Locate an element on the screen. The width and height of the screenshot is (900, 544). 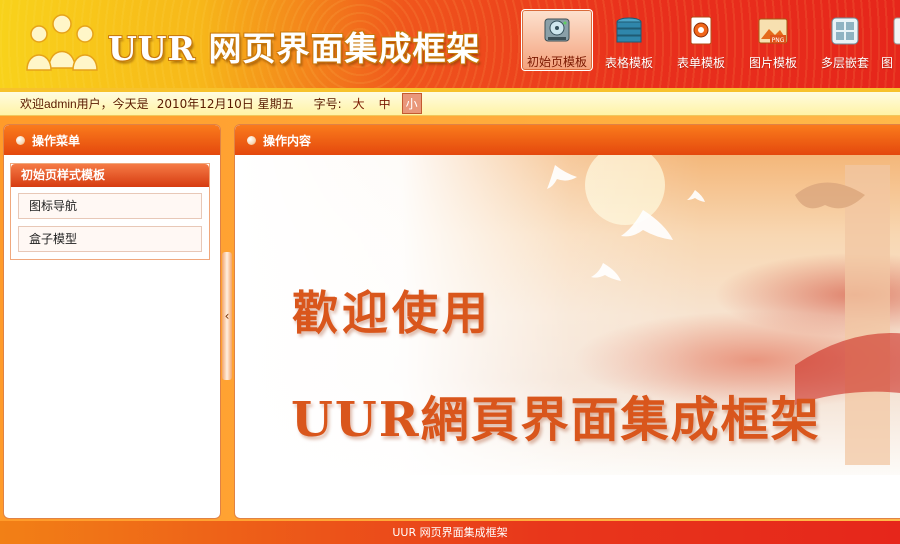
top-nav: 初始页模板 表格模板 表单模板 PNG 图片模板 多层嵌套 图 is located at coordinates (710, 40).